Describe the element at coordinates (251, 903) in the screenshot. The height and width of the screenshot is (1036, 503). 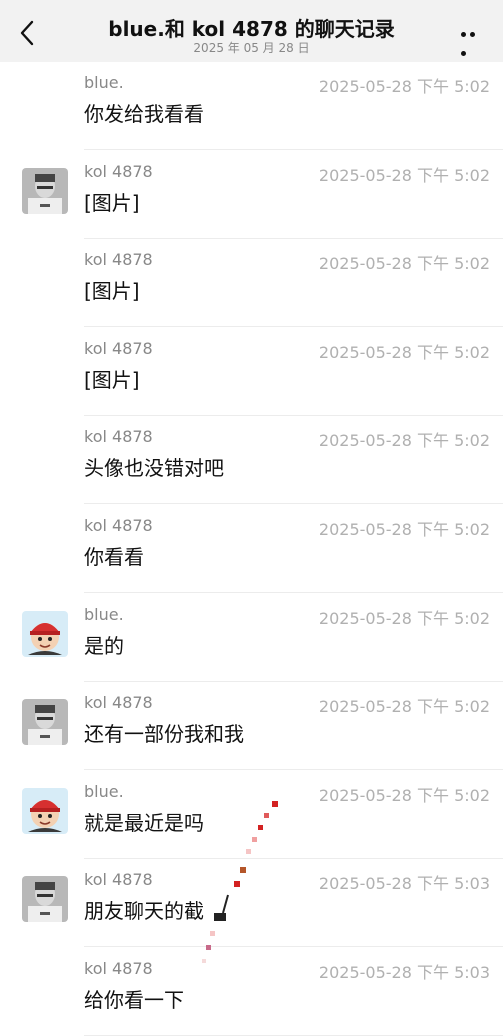
I see `chat-record-item: kol 4878 2025-05-28 下午 5:03 朋友聊天的截` at that location.